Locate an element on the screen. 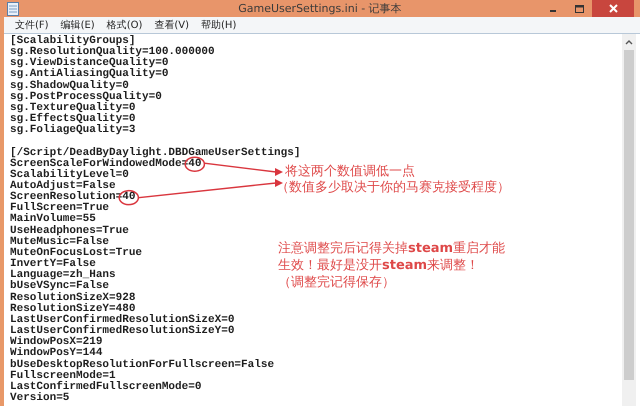 The width and height of the screenshot is (640, 406). setting-line: sg.TextureQuality=0 is located at coordinates (73, 108).